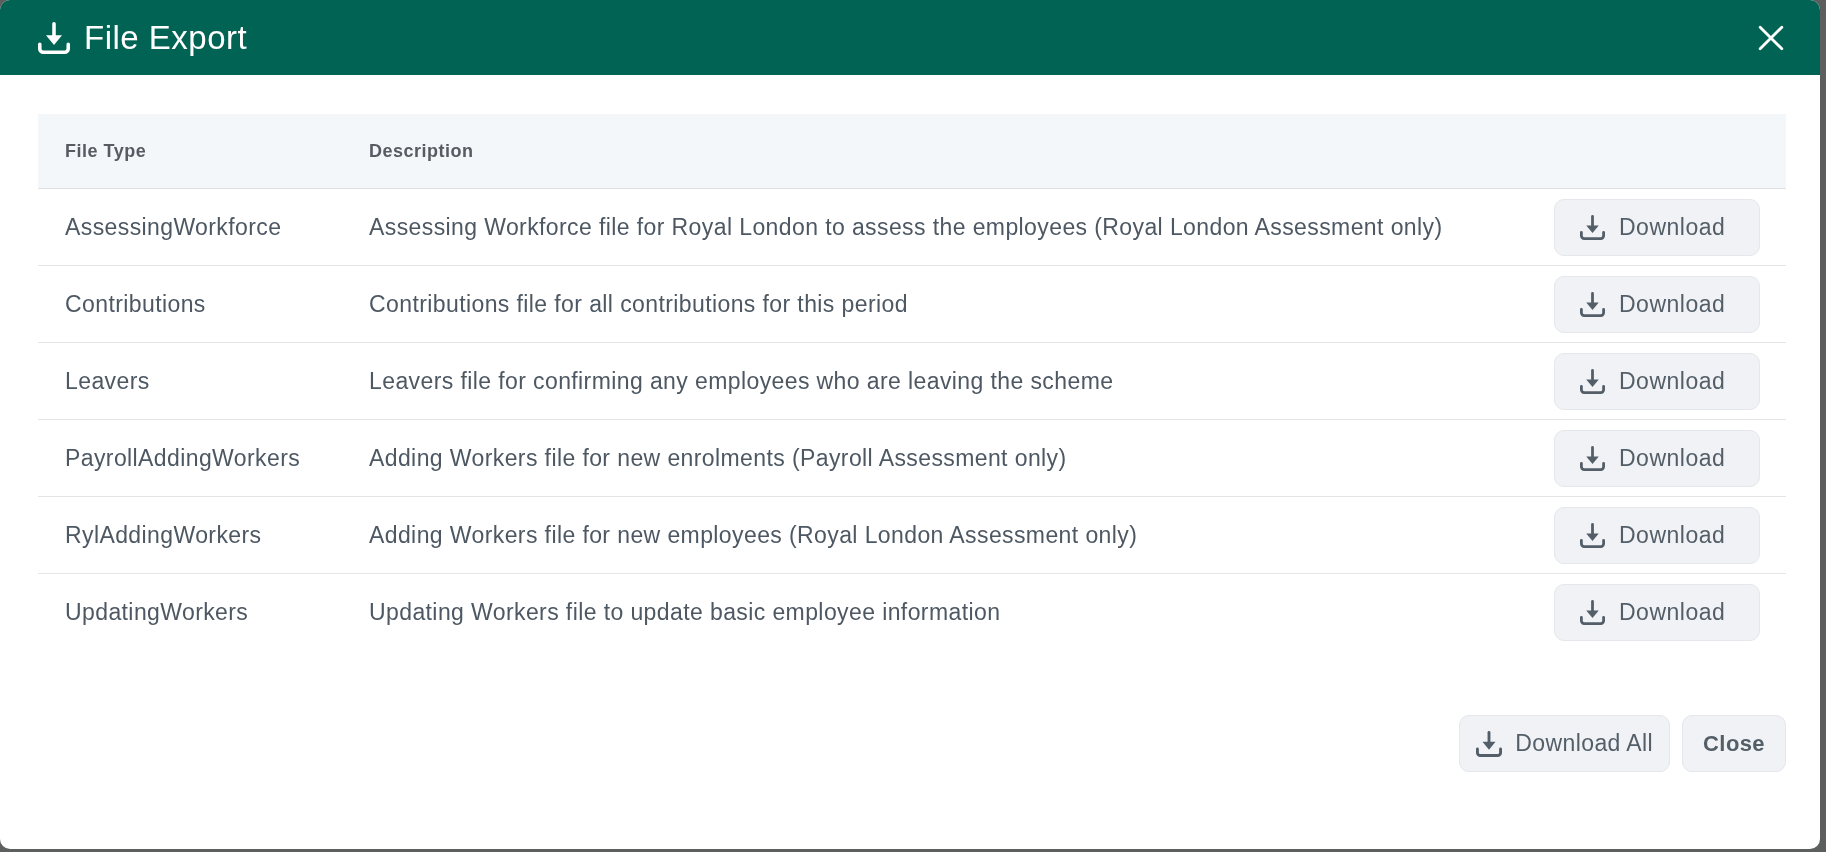 The image size is (1826, 852). I want to click on table-cell-text: Leavers, so click(108, 381).